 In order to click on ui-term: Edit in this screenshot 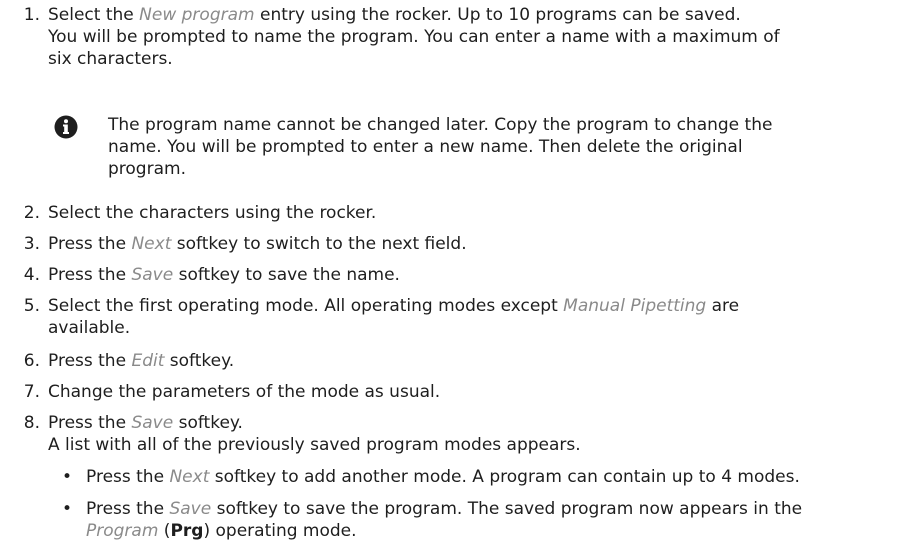, I will do `click(148, 361)`.